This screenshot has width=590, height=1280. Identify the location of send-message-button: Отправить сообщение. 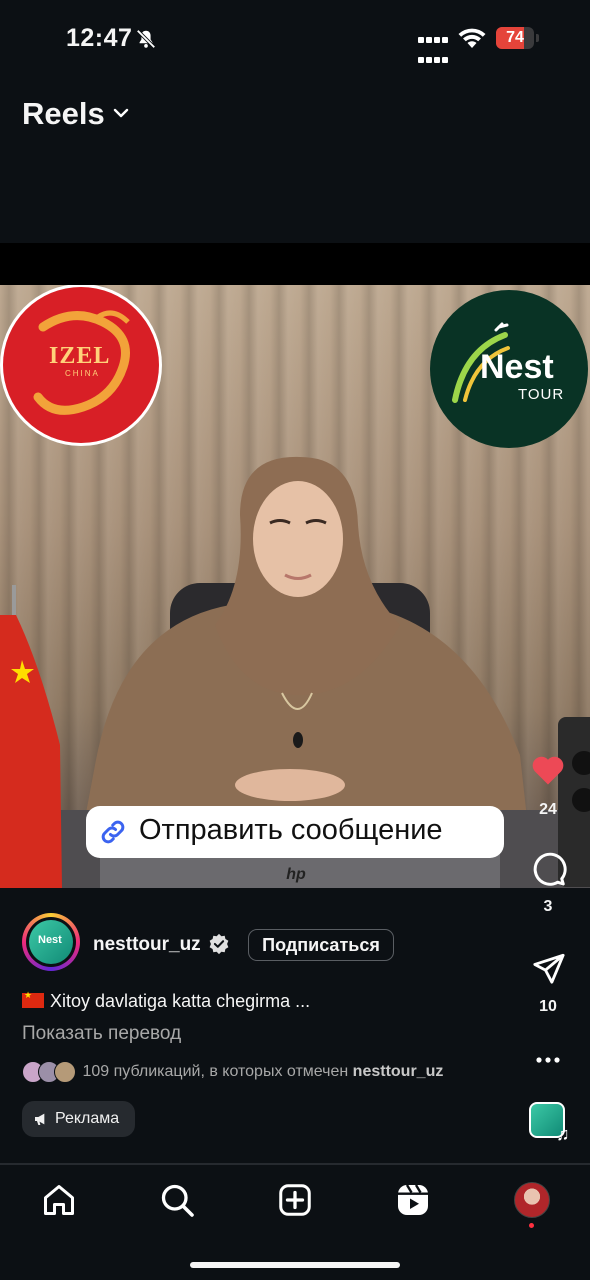
(295, 832).